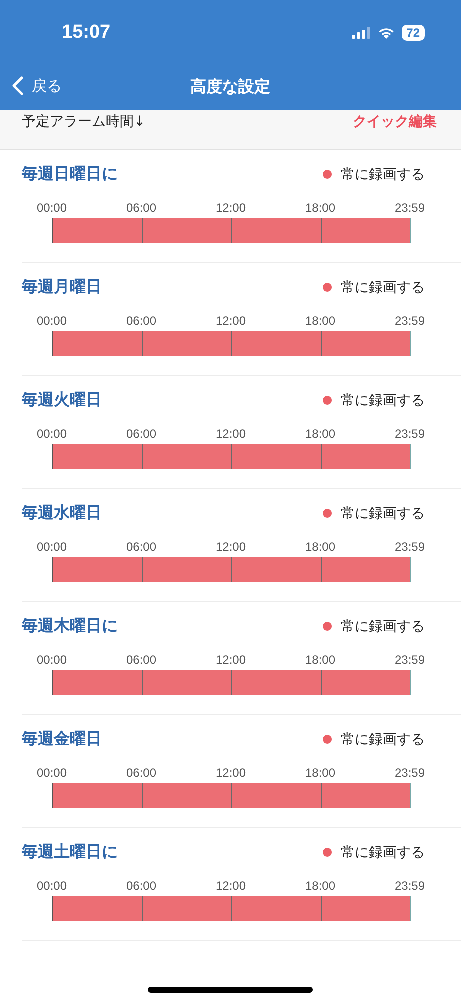 This screenshot has height=1000, width=461. What do you see at coordinates (230, 87) in the screenshot?
I see `page-title: 高度な設定` at bounding box center [230, 87].